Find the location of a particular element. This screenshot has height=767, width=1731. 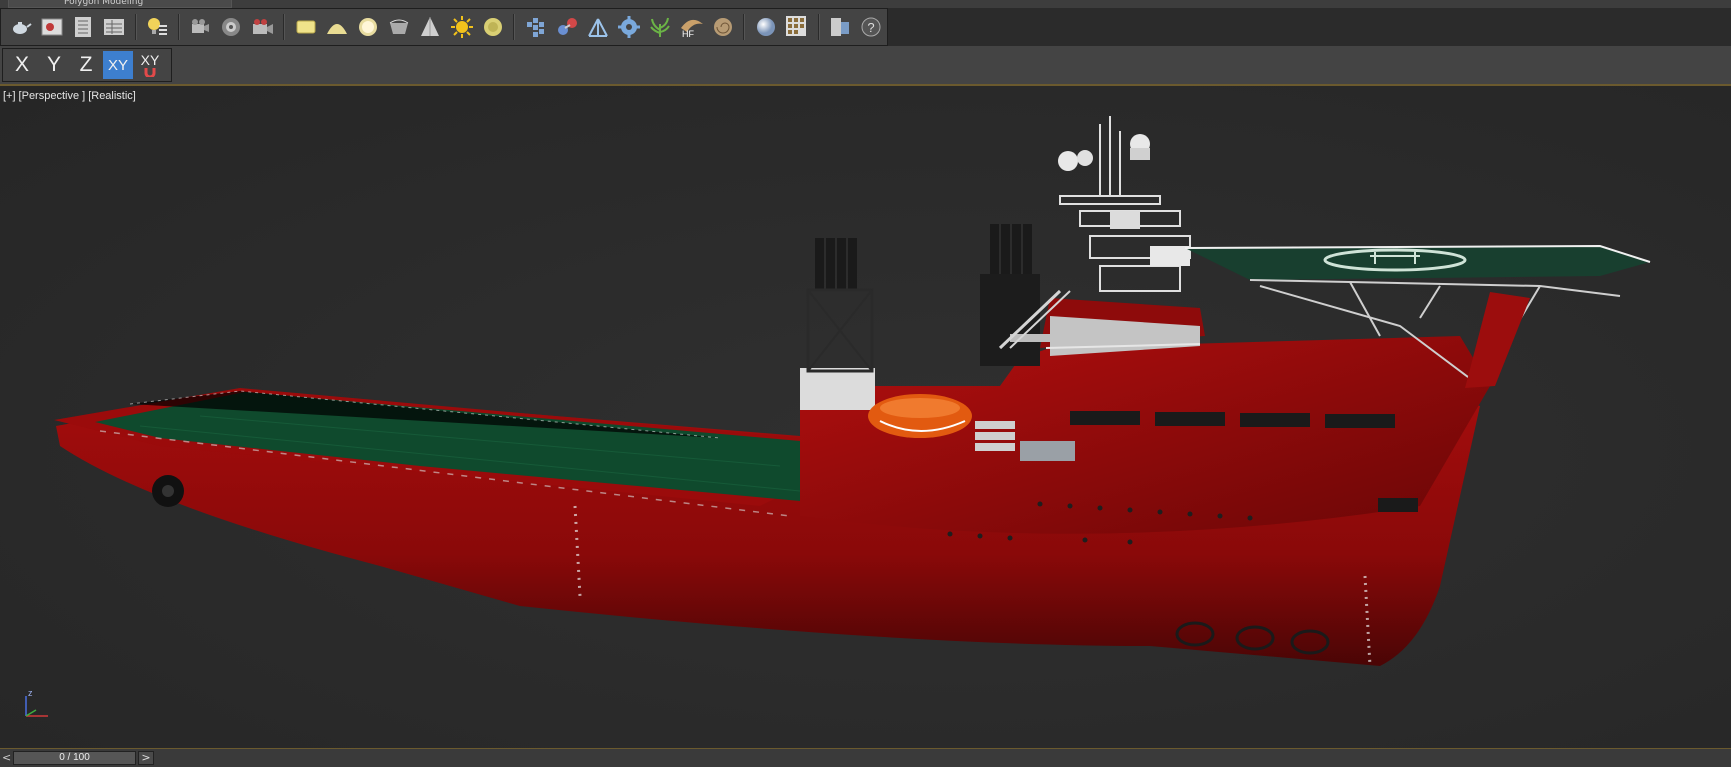

help-icon: ? is located at coordinates (871, 27).